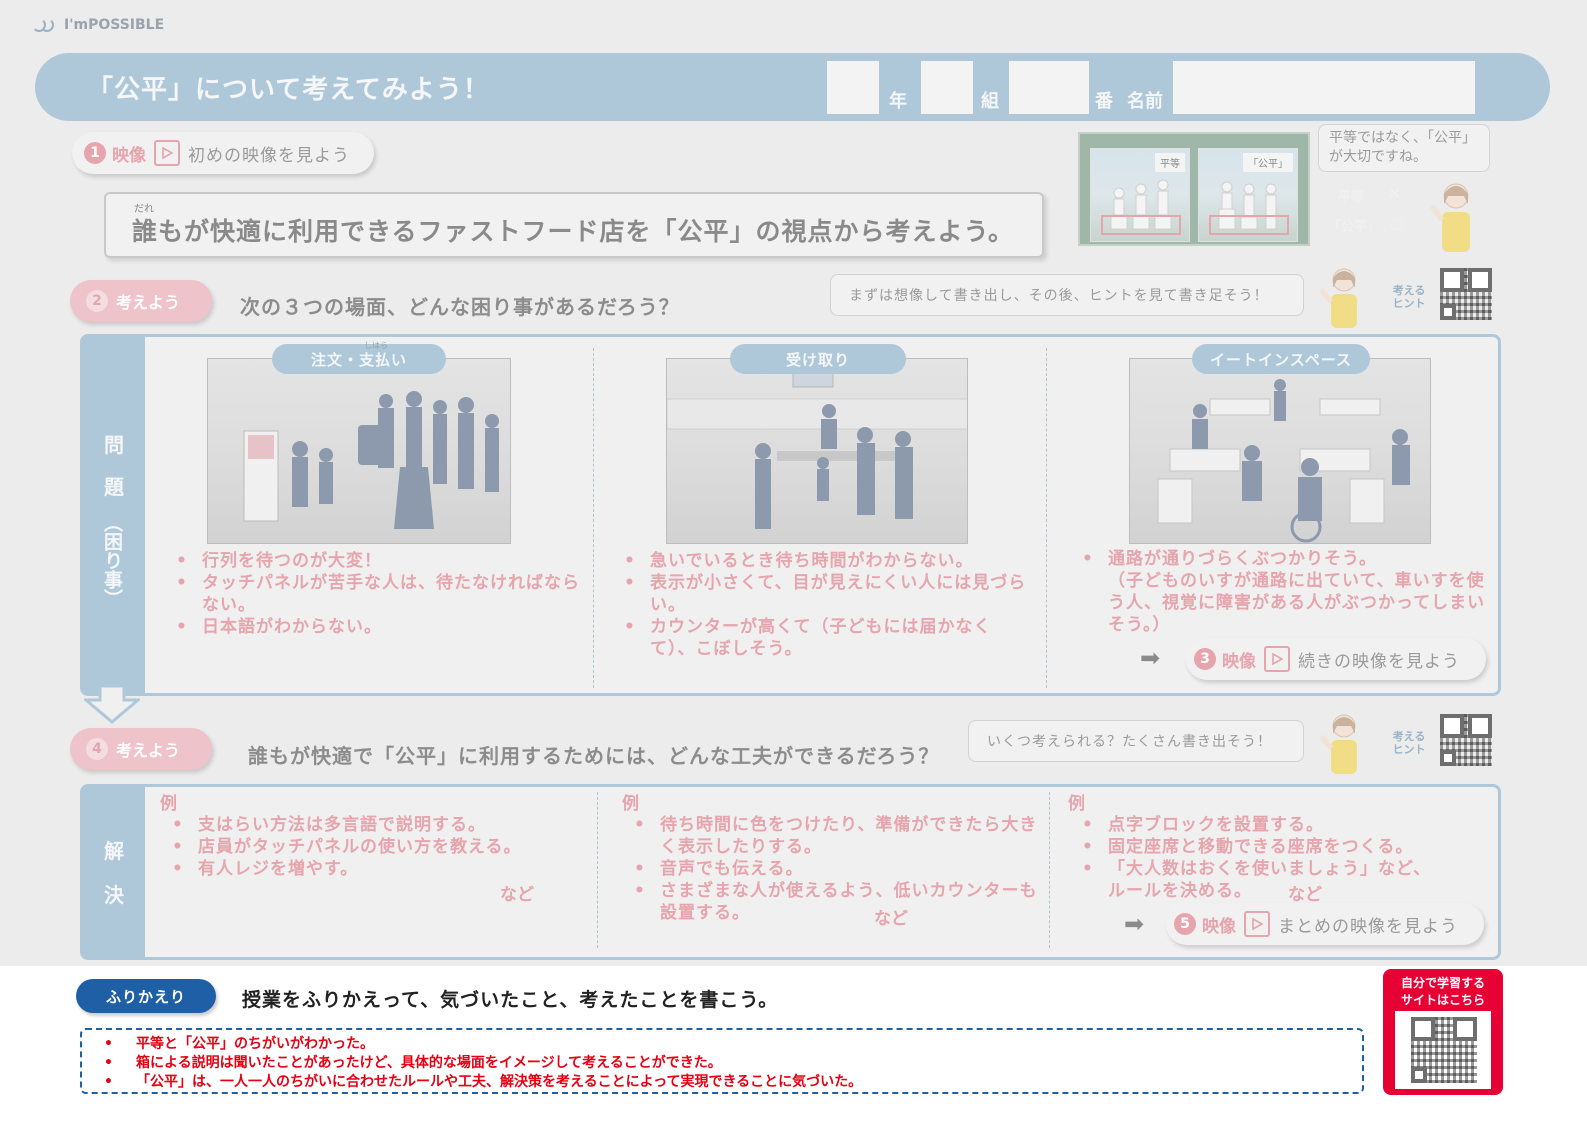 This screenshot has width=1587, height=1123. What do you see at coordinates (1261, 880) in the screenshot?
I see `list-item: 「大人数はおくを使いましょう」など、ルールを決める。` at bounding box center [1261, 880].